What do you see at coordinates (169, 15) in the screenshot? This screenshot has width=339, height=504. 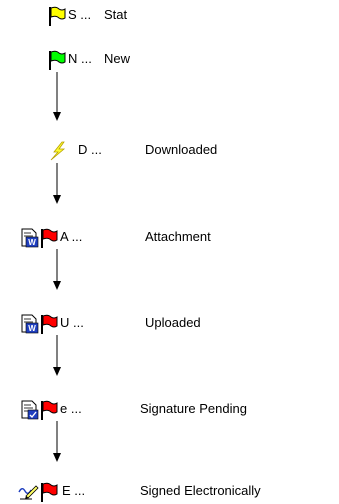 I see `status-row-stat: S ... Stat` at bounding box center [169, 15].